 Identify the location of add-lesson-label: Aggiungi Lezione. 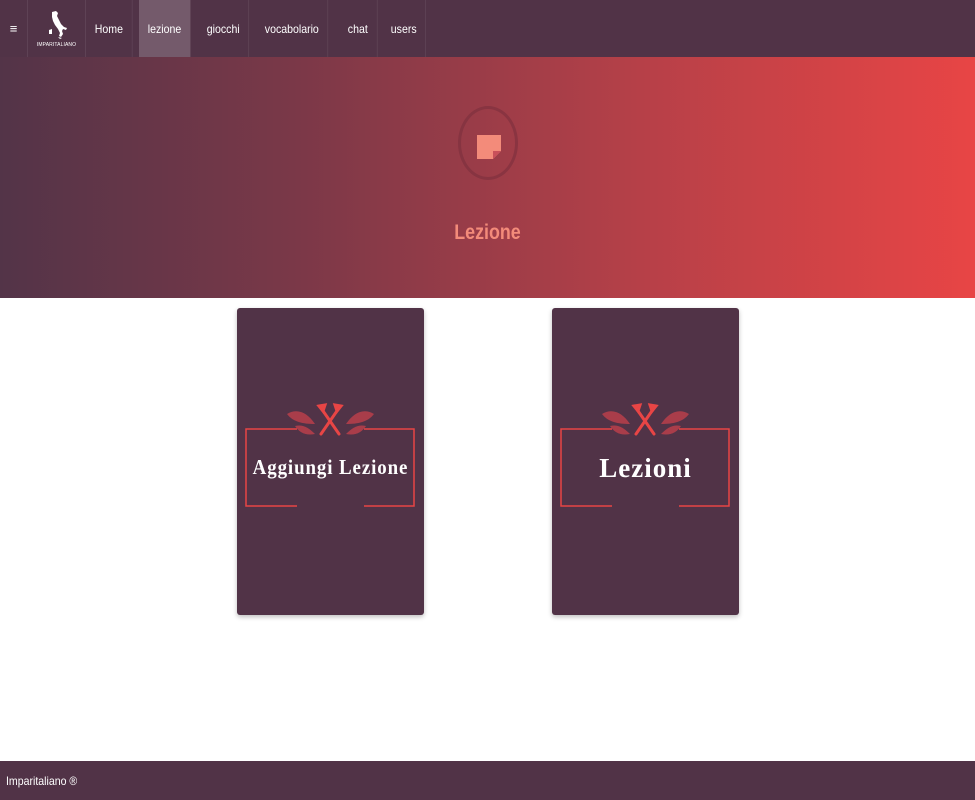
(330, 467).